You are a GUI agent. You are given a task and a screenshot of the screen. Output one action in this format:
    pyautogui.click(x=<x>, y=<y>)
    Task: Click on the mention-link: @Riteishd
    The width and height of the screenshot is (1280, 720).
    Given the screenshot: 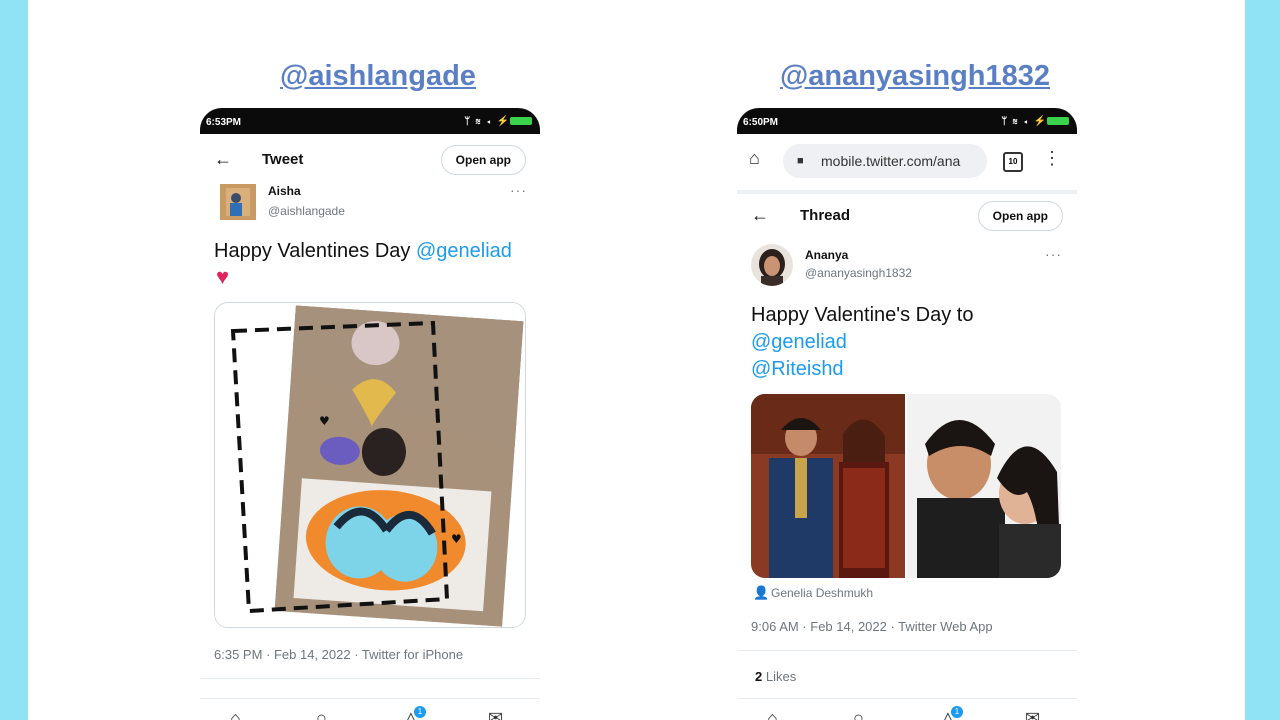 What is the action you would take?
    pyautogui.click(x=911, y=369)
    